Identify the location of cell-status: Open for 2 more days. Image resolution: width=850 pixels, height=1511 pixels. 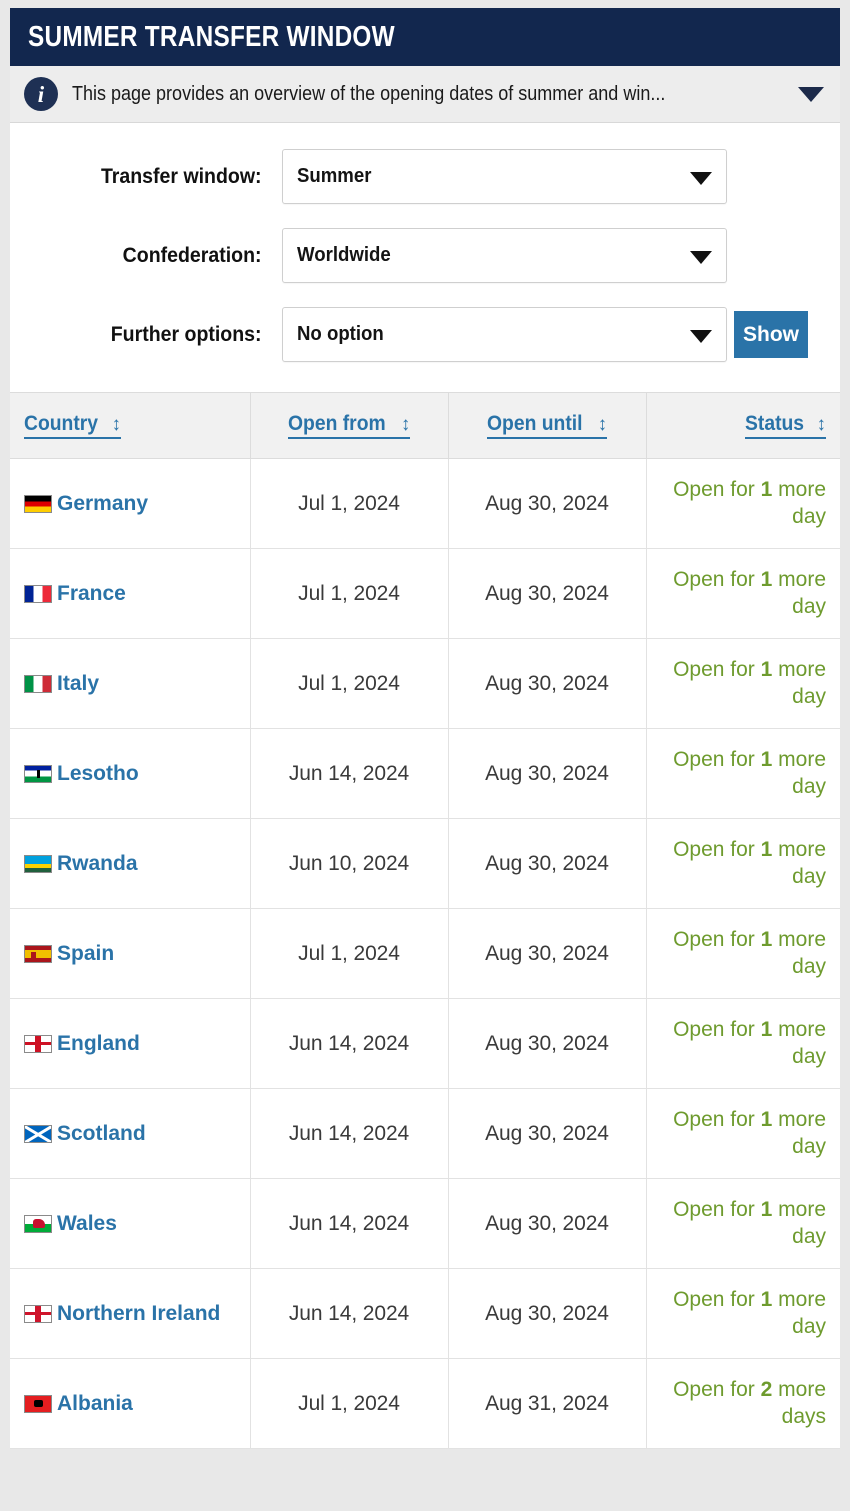
(743, 1403).